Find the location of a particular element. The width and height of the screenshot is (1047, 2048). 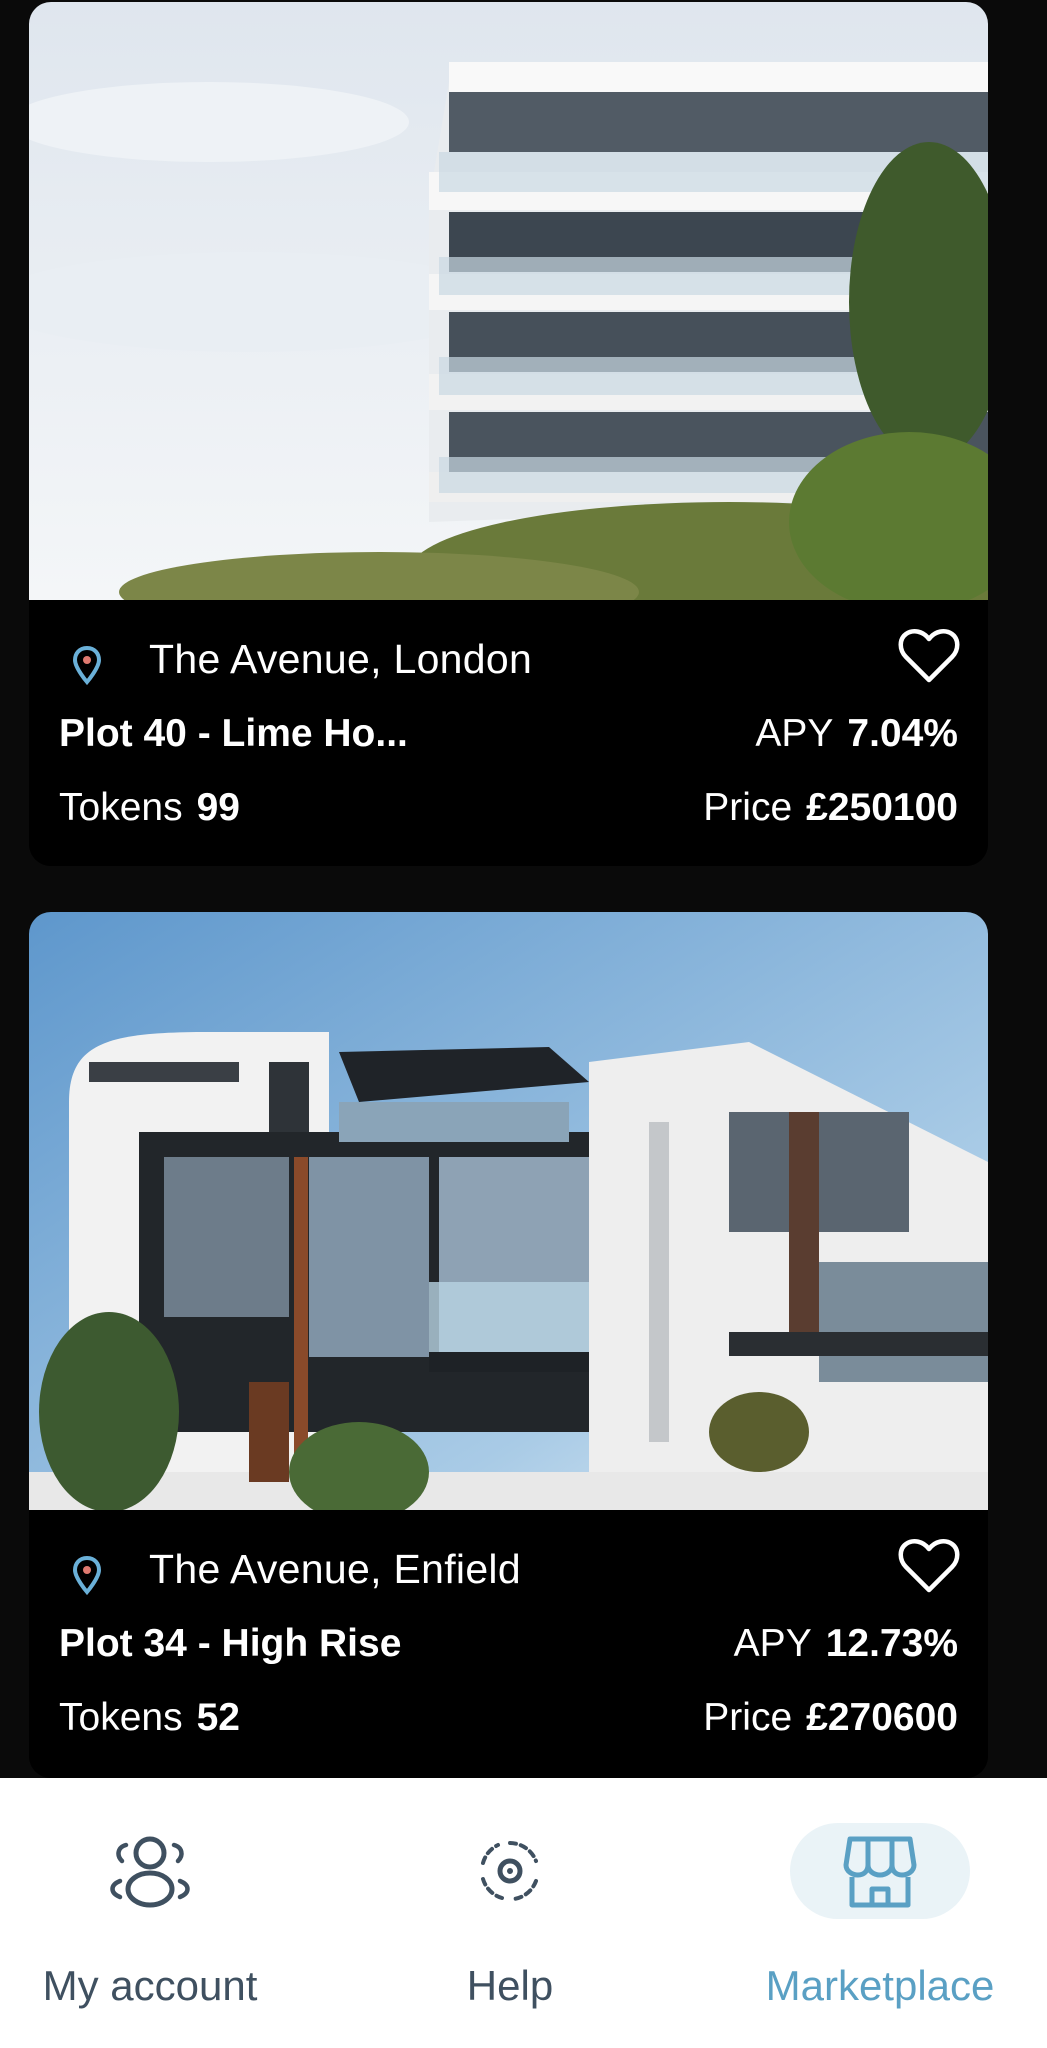

bottom-navigation: My account Help Marketplace is located at coordinates (523, 1913).